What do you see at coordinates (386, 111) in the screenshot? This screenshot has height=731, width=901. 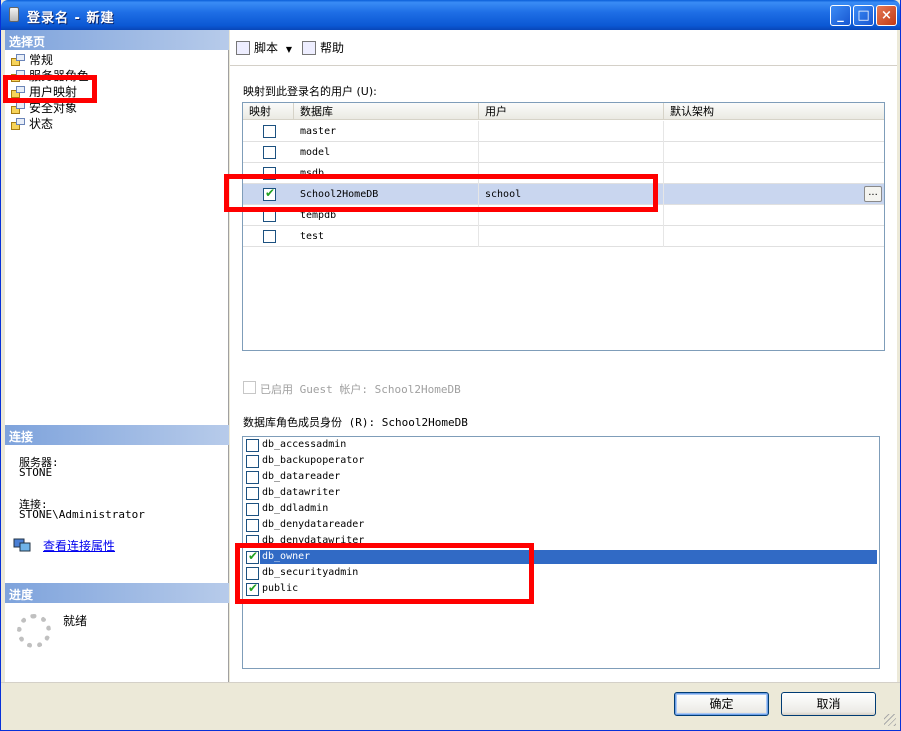 I see `column-header-database: 数据库` at bounding box center [386, 111].